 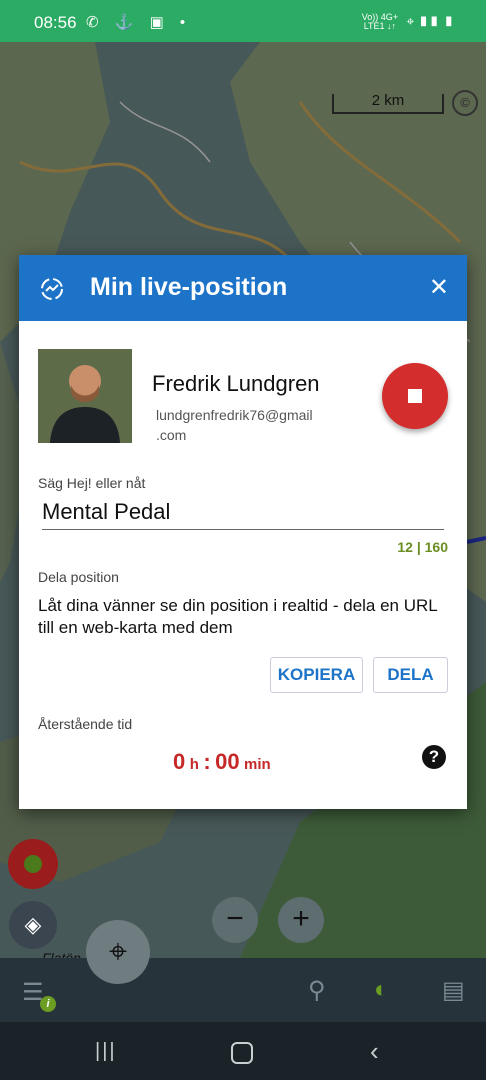 I want to click on copyright-icon: ©, so click(x=465, y=103).